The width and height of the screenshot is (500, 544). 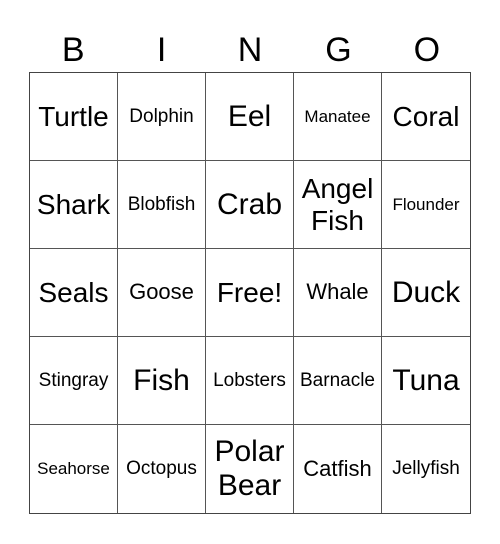 I want to click on bingo-cell: Whale, so click(x=338, y=293).